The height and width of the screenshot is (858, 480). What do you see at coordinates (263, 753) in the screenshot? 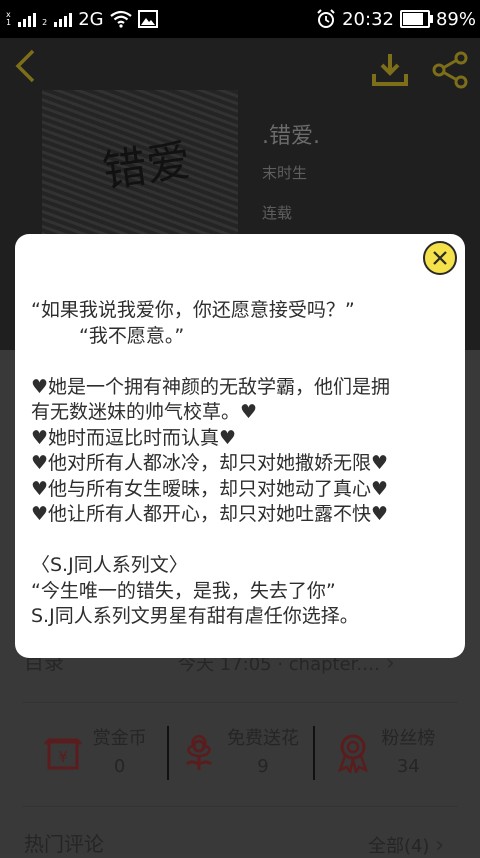
I see `stat-flower-text: 免费送花 9` at bounding box center [263, 753].